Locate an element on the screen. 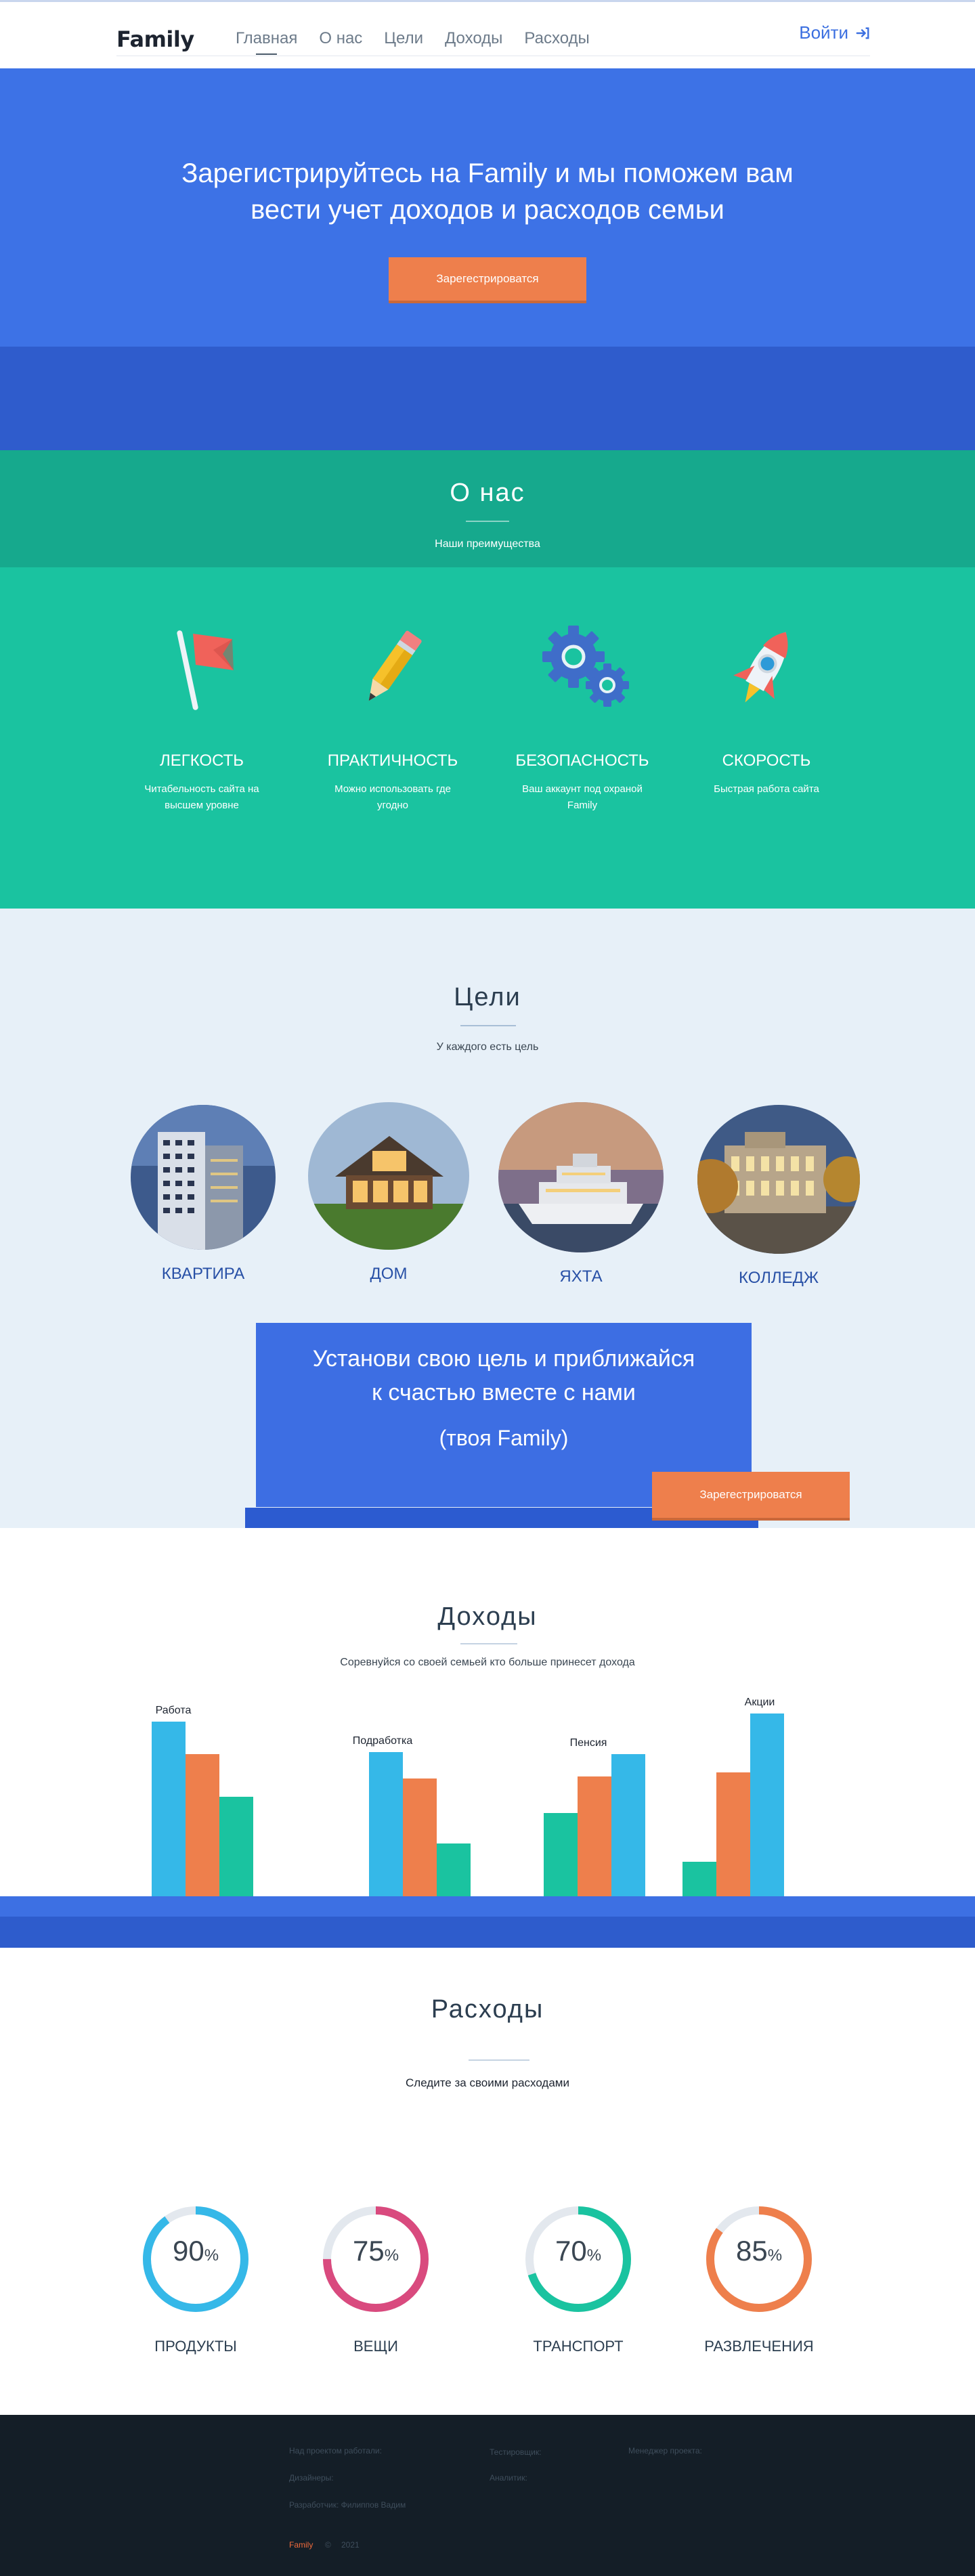  income-chart: Работа Подработка Пенсия Акции is located at coordinates (468, 1796).